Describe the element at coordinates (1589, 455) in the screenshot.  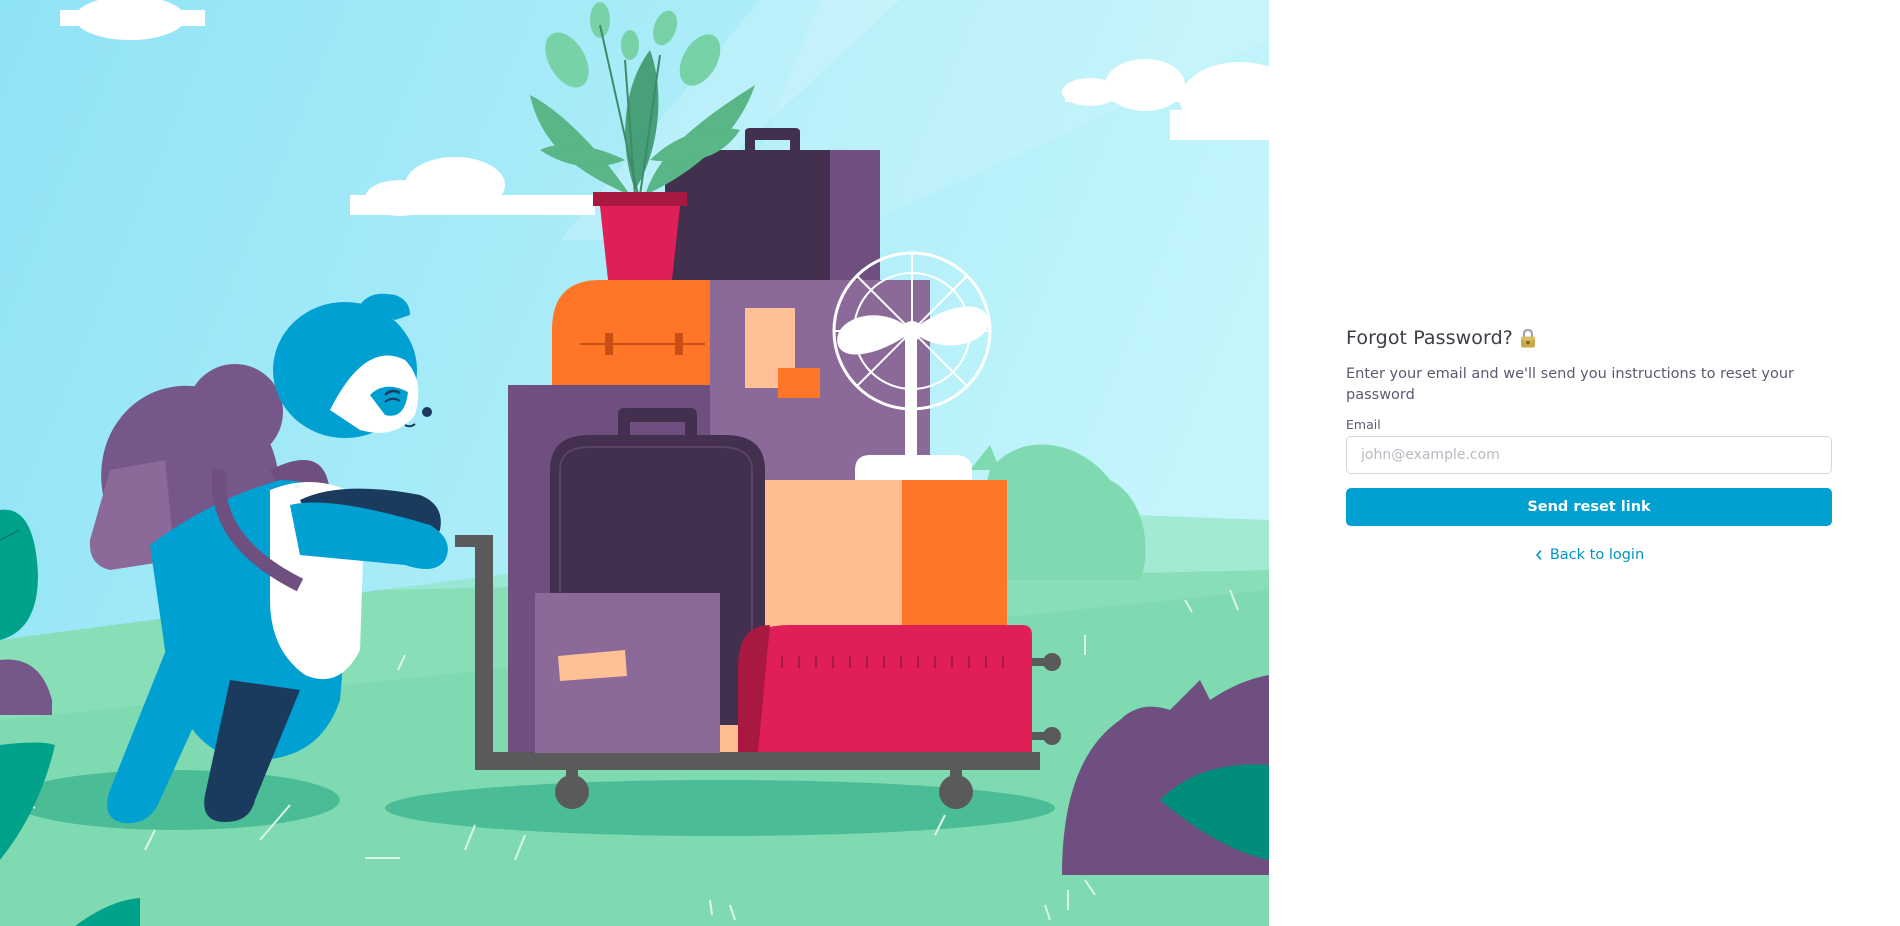
I see `email-field` at that location.